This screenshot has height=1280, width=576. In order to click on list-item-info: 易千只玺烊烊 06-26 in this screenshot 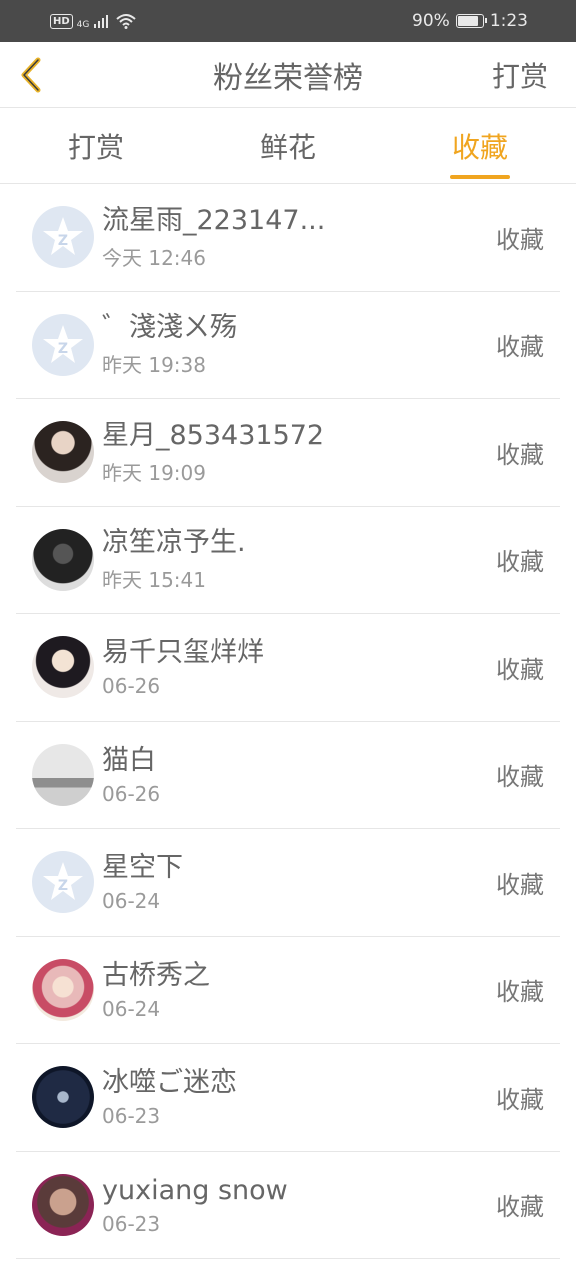, I will do `click(299, 667)`.